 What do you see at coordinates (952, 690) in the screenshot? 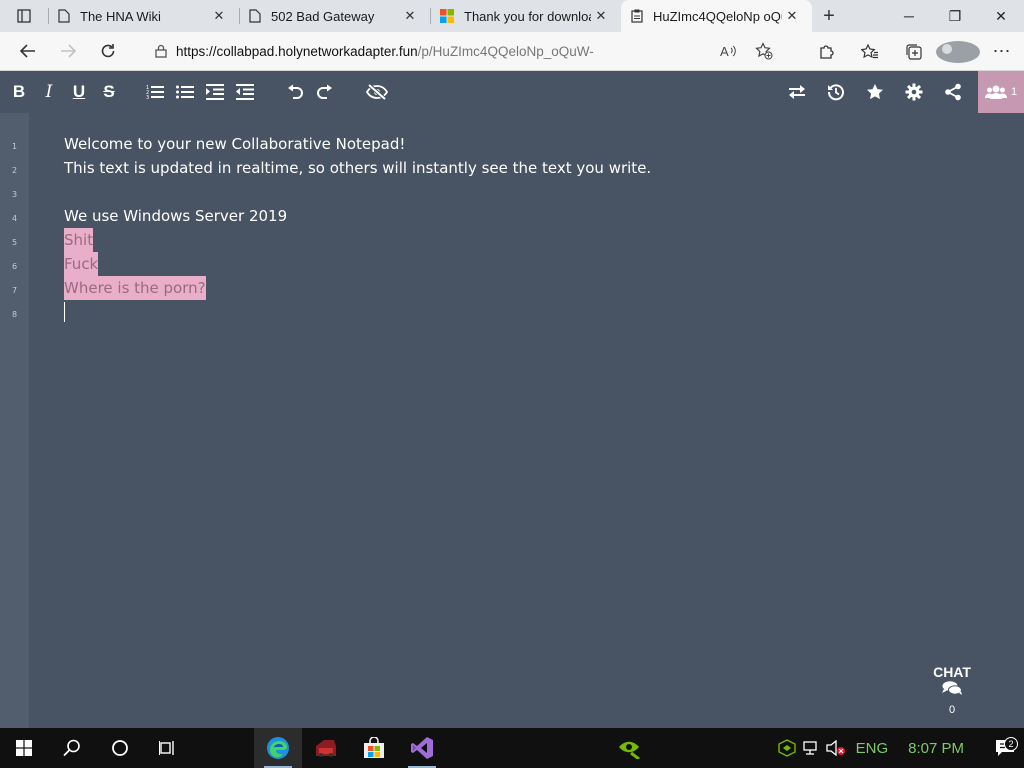
I see `chat-button: CHAT 0` at bounding box center [952, 690].